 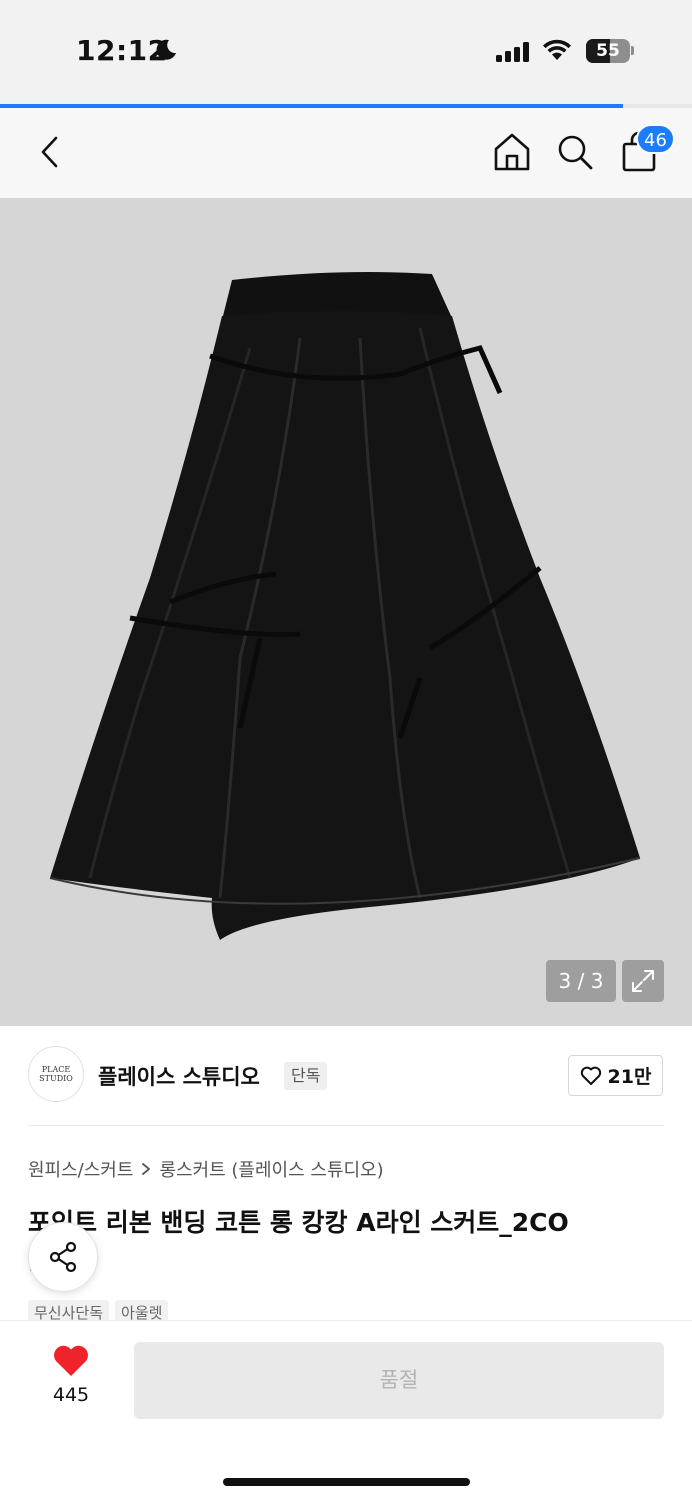 I want to click on heart-outline-icon, so click(x=590, y=1075).